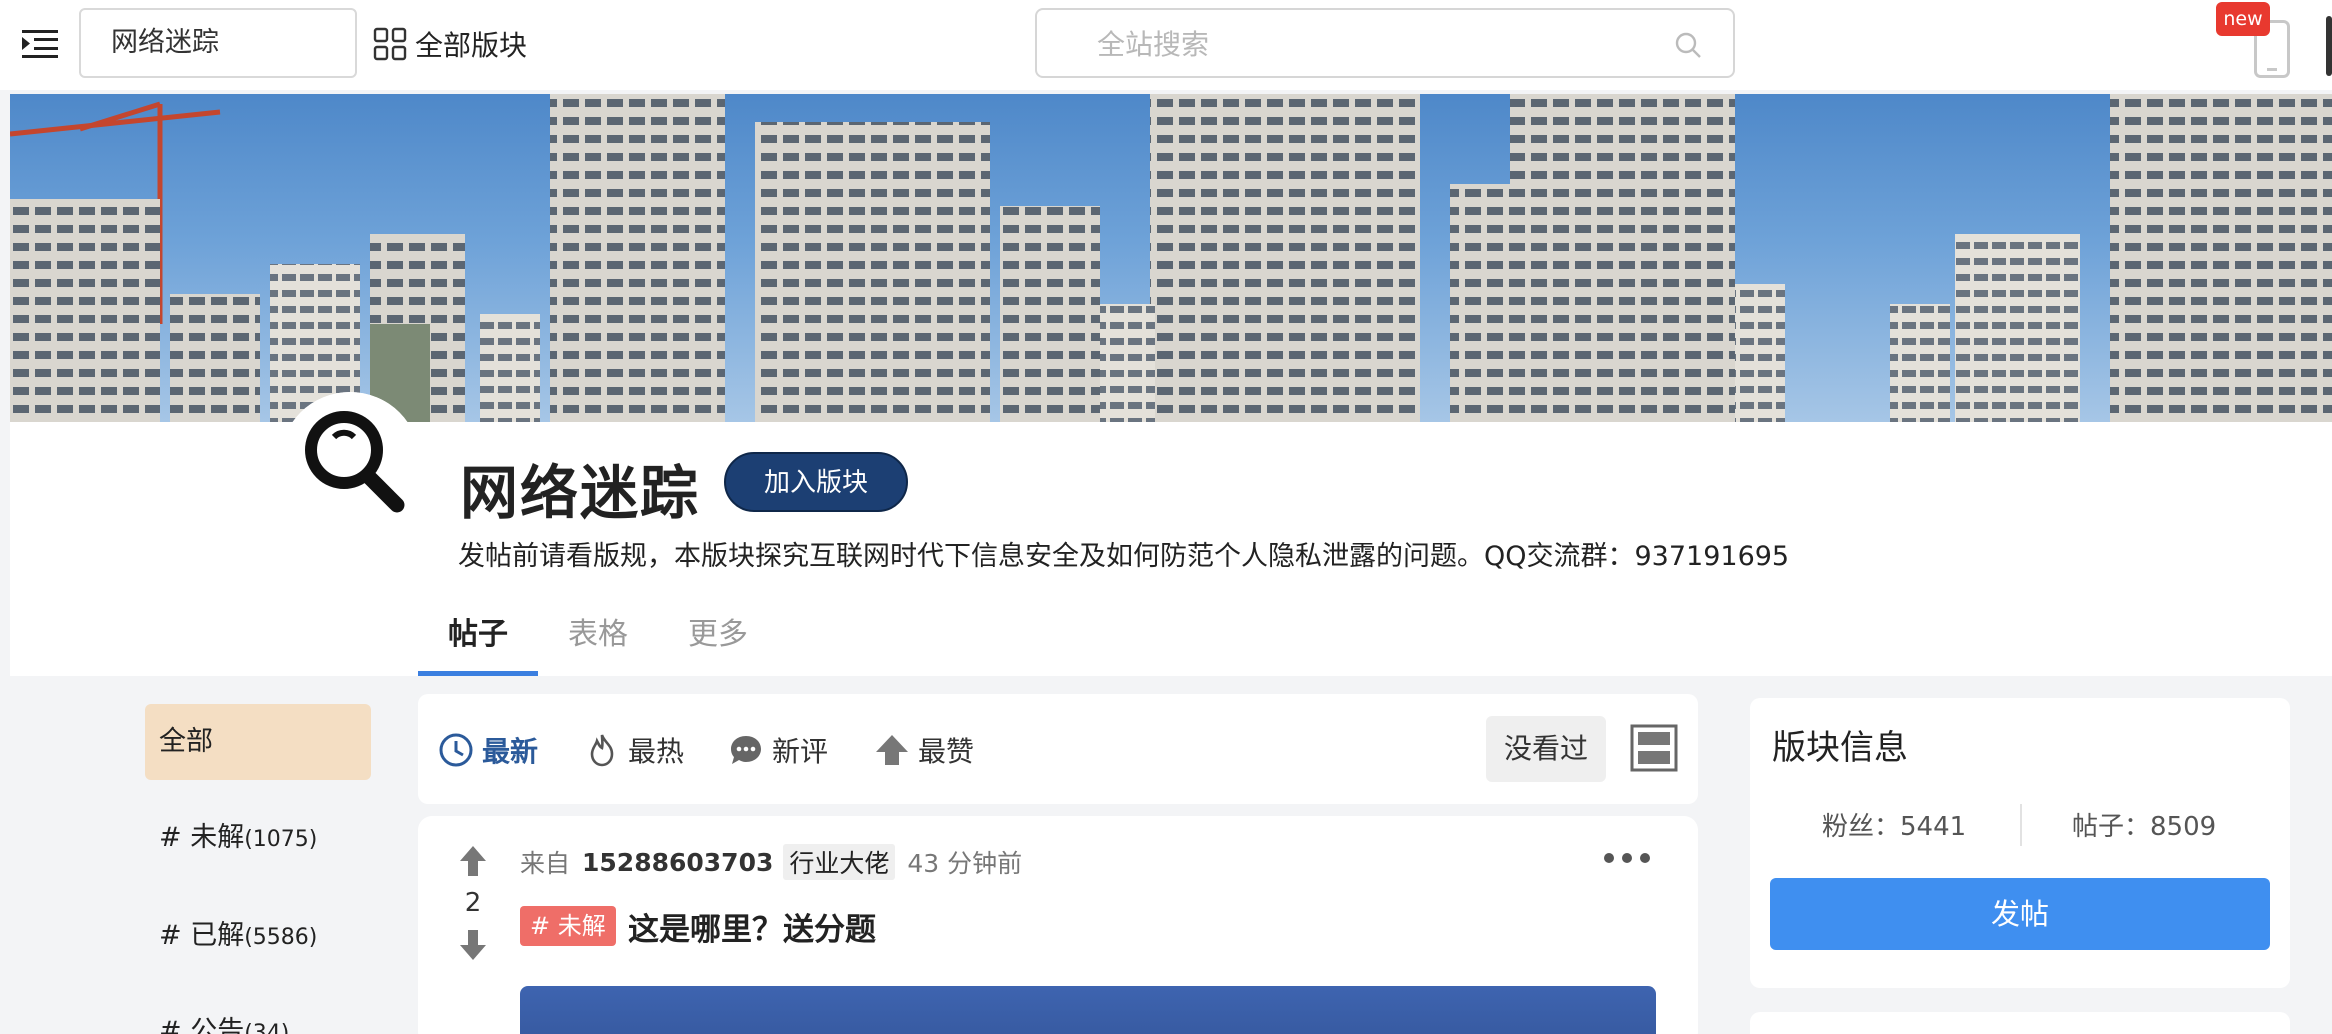  I want to click on post-title: 这是哪里？送分题, so click(752, 926).